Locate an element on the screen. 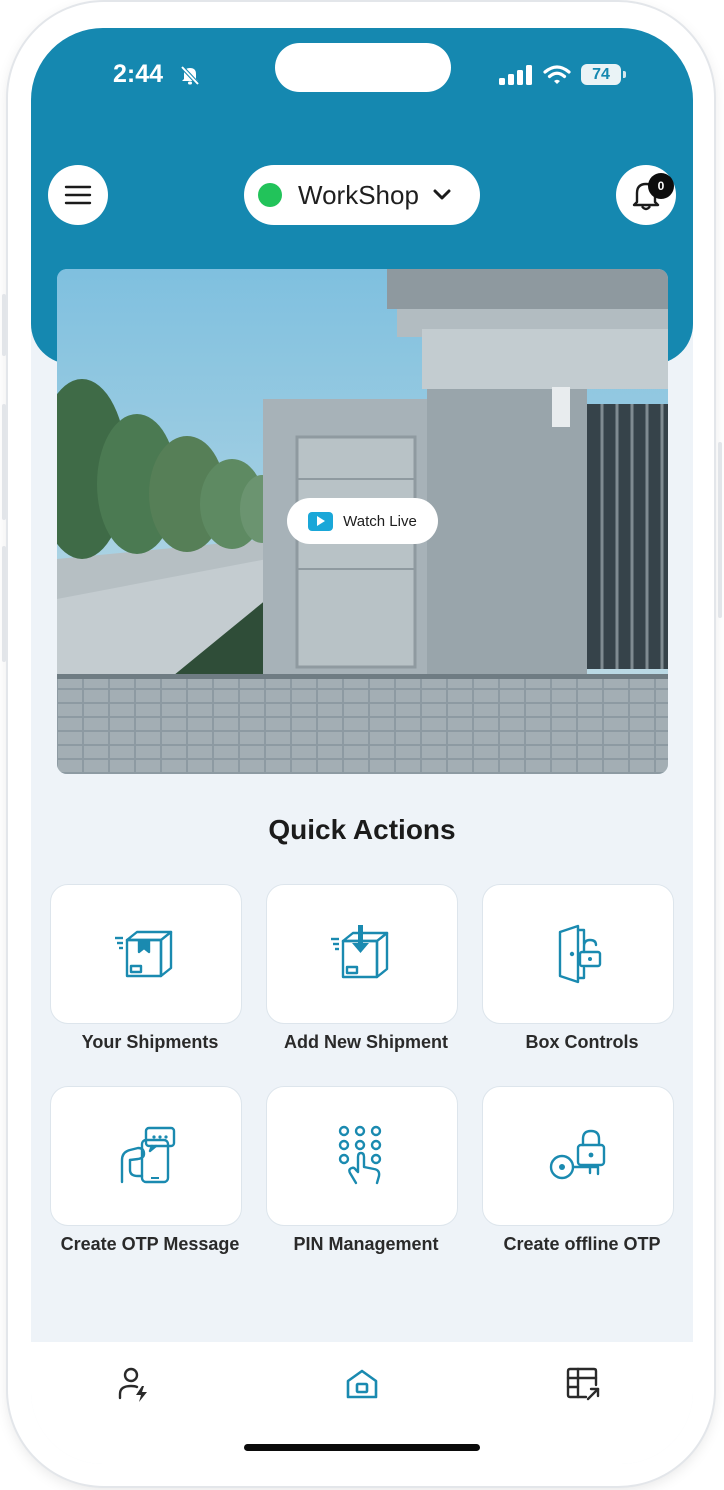 This screenshot has width=724, height=1490. table-external-icon is located at coordinates (583, 1384).